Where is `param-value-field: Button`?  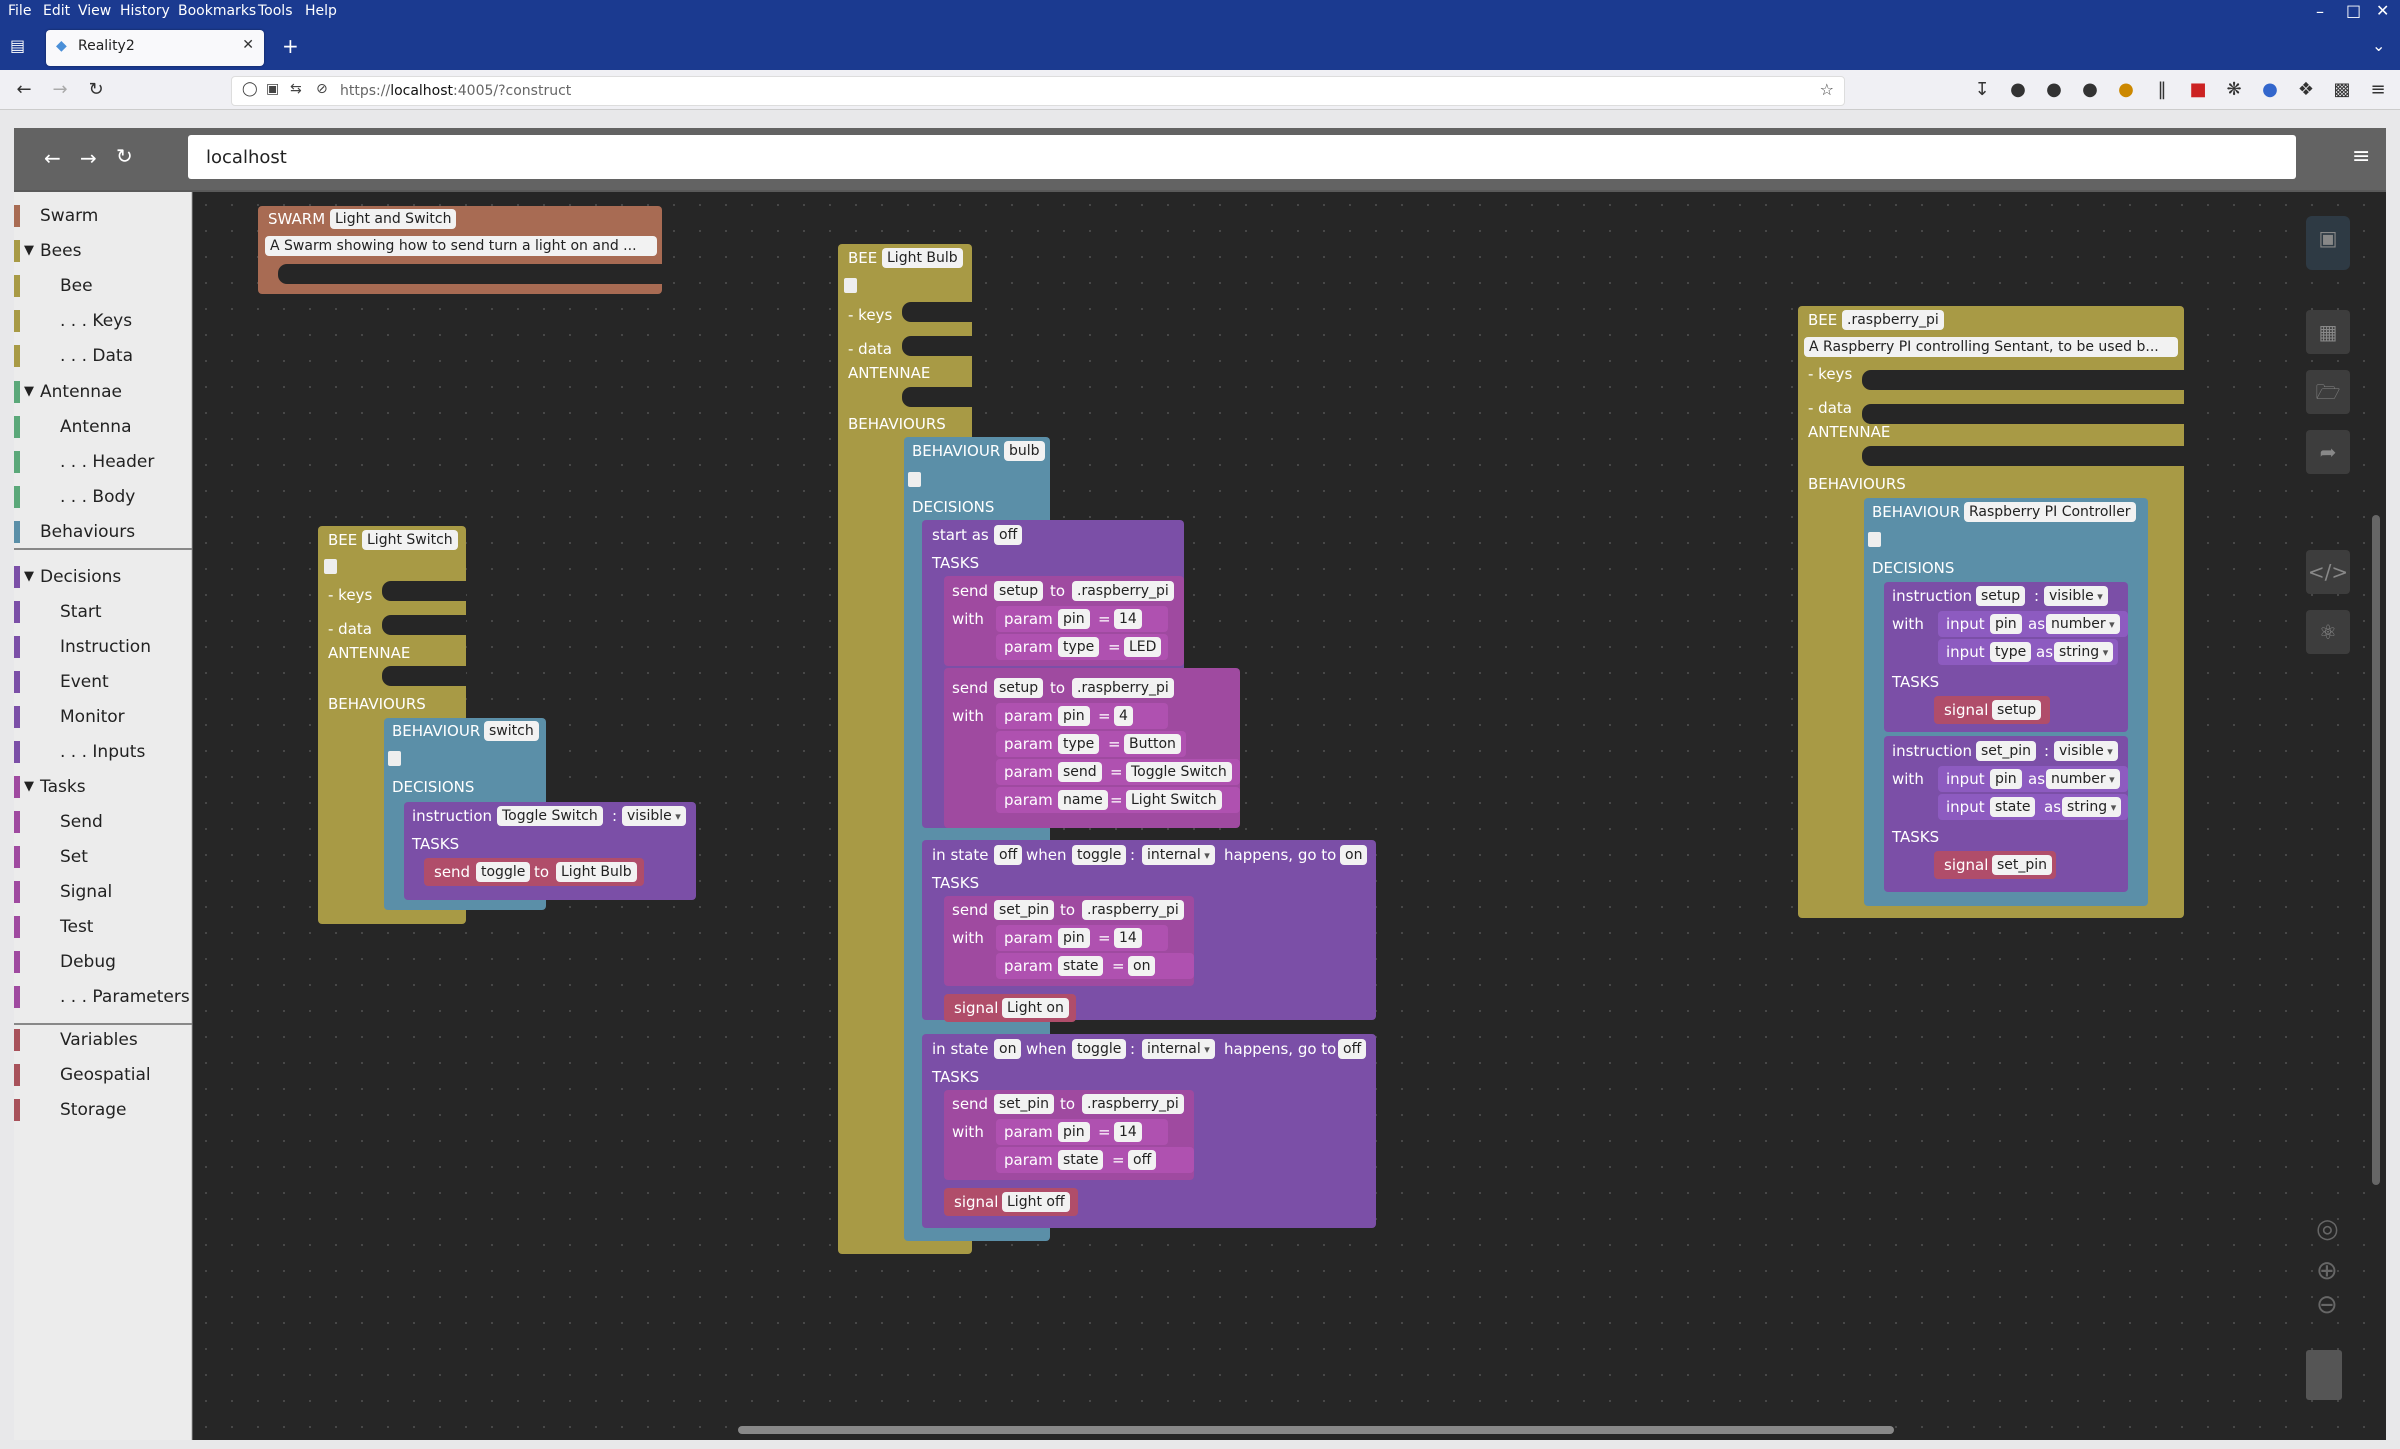
param-value-field: Button is located at coordinates (1152, 744).